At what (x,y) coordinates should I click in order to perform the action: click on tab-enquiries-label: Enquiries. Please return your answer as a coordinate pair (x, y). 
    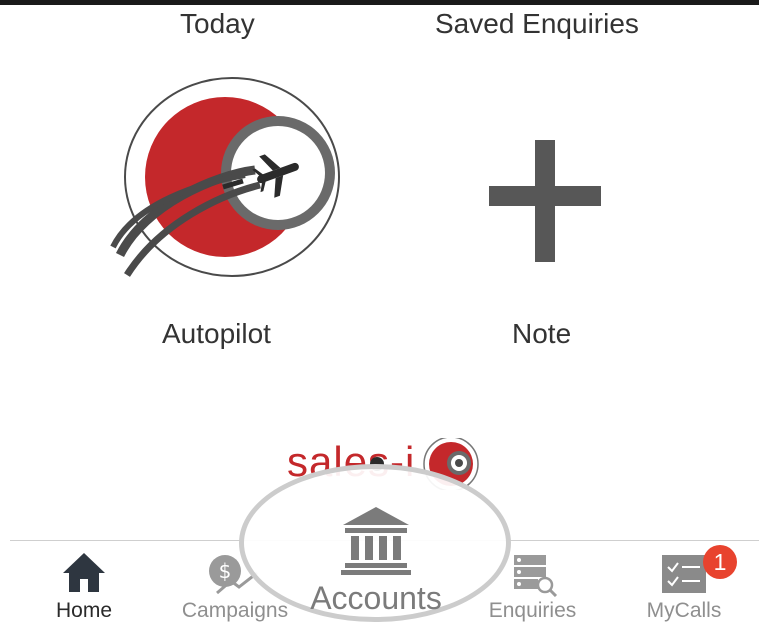
    Looking at the image, I should click on (532, 610).